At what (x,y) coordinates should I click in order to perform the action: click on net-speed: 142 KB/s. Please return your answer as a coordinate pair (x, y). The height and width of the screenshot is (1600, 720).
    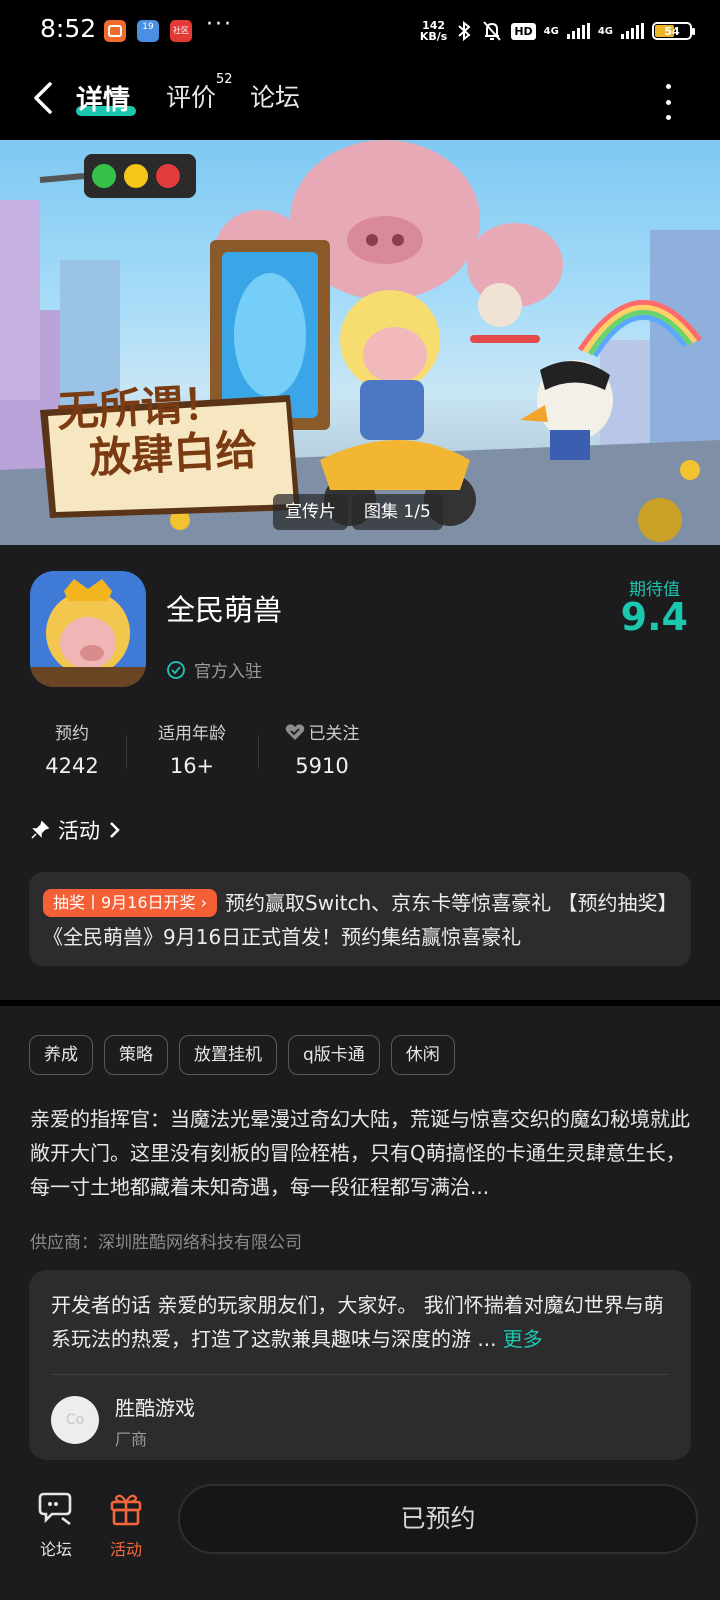
    Looking at the image, I should click on (433, 31).